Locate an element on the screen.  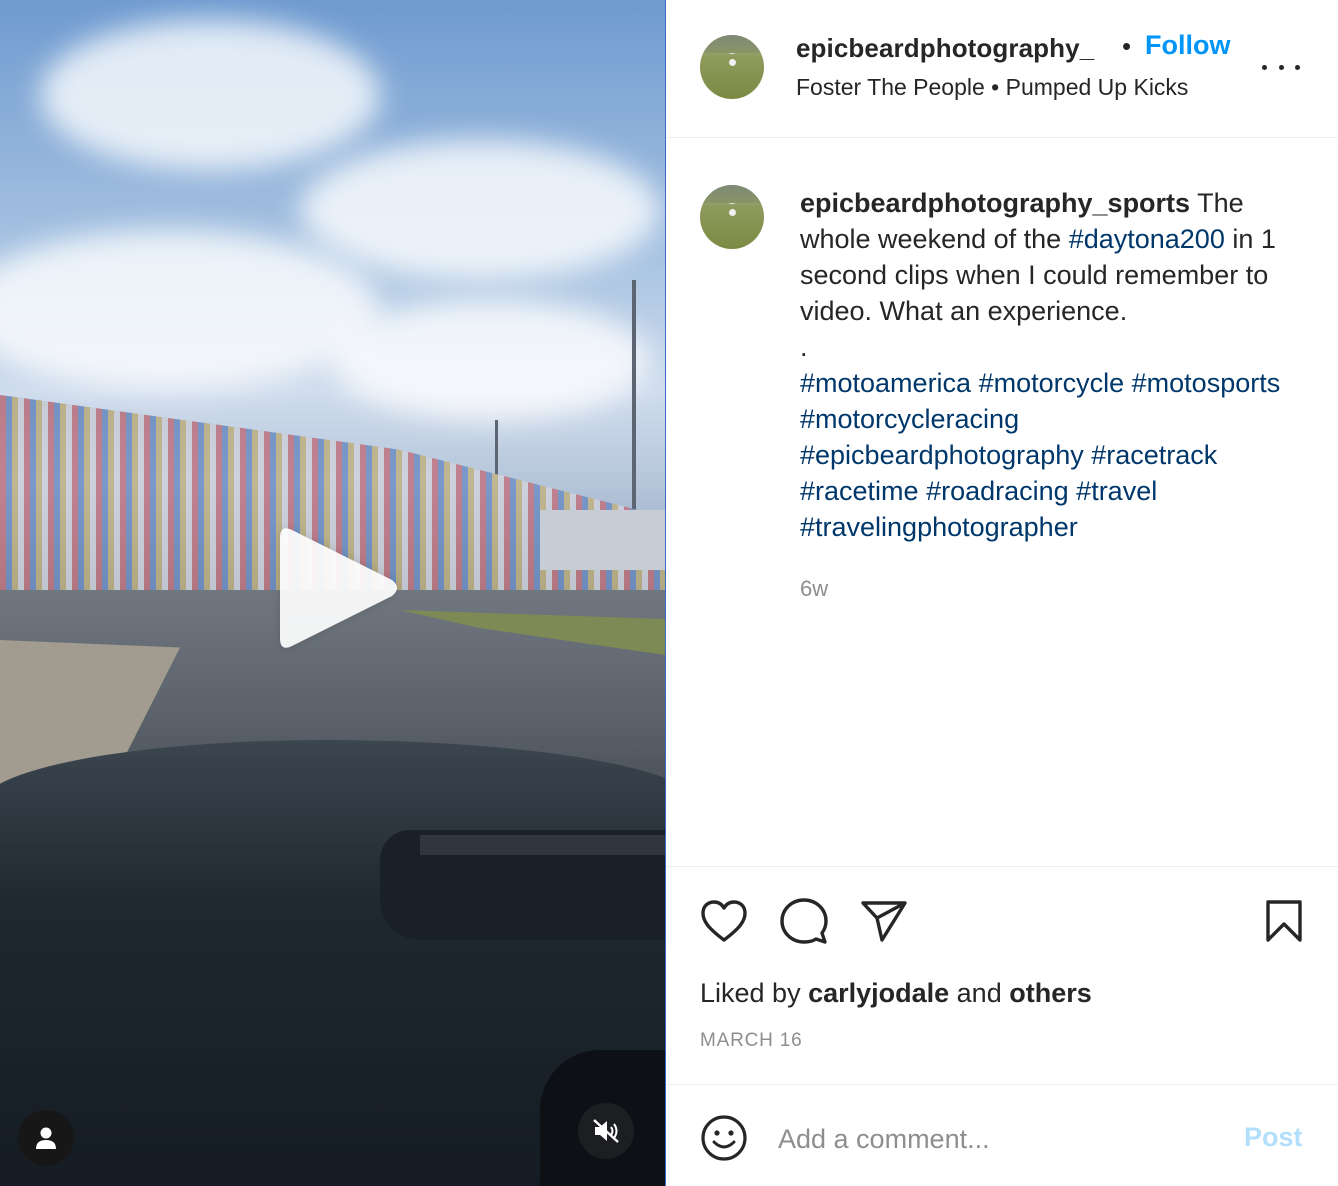
hashtag: #motosports is located at coordinates (1206, 383).